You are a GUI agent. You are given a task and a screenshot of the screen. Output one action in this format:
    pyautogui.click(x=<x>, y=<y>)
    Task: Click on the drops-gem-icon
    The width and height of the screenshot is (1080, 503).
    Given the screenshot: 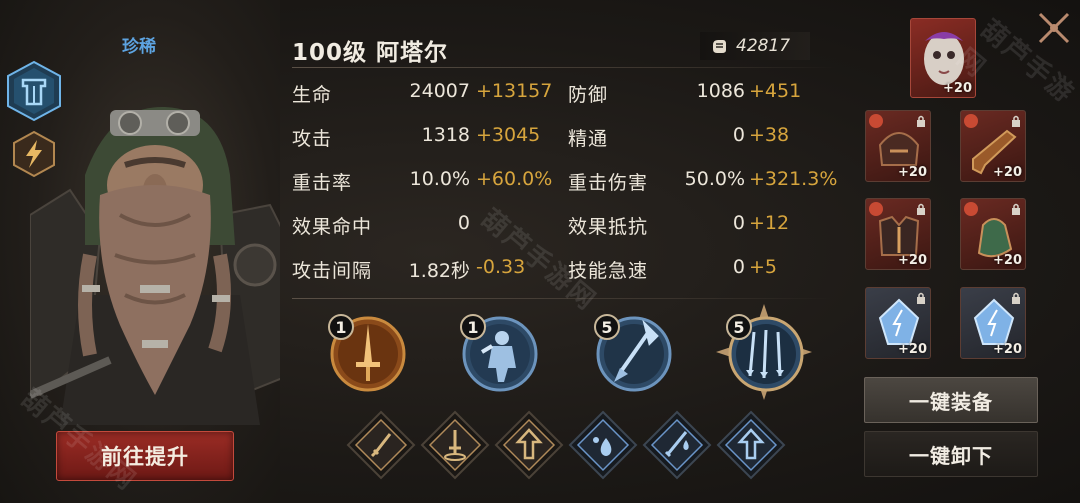 What is the action you would take?
    pyautogui.click(x=603, y=445)
    